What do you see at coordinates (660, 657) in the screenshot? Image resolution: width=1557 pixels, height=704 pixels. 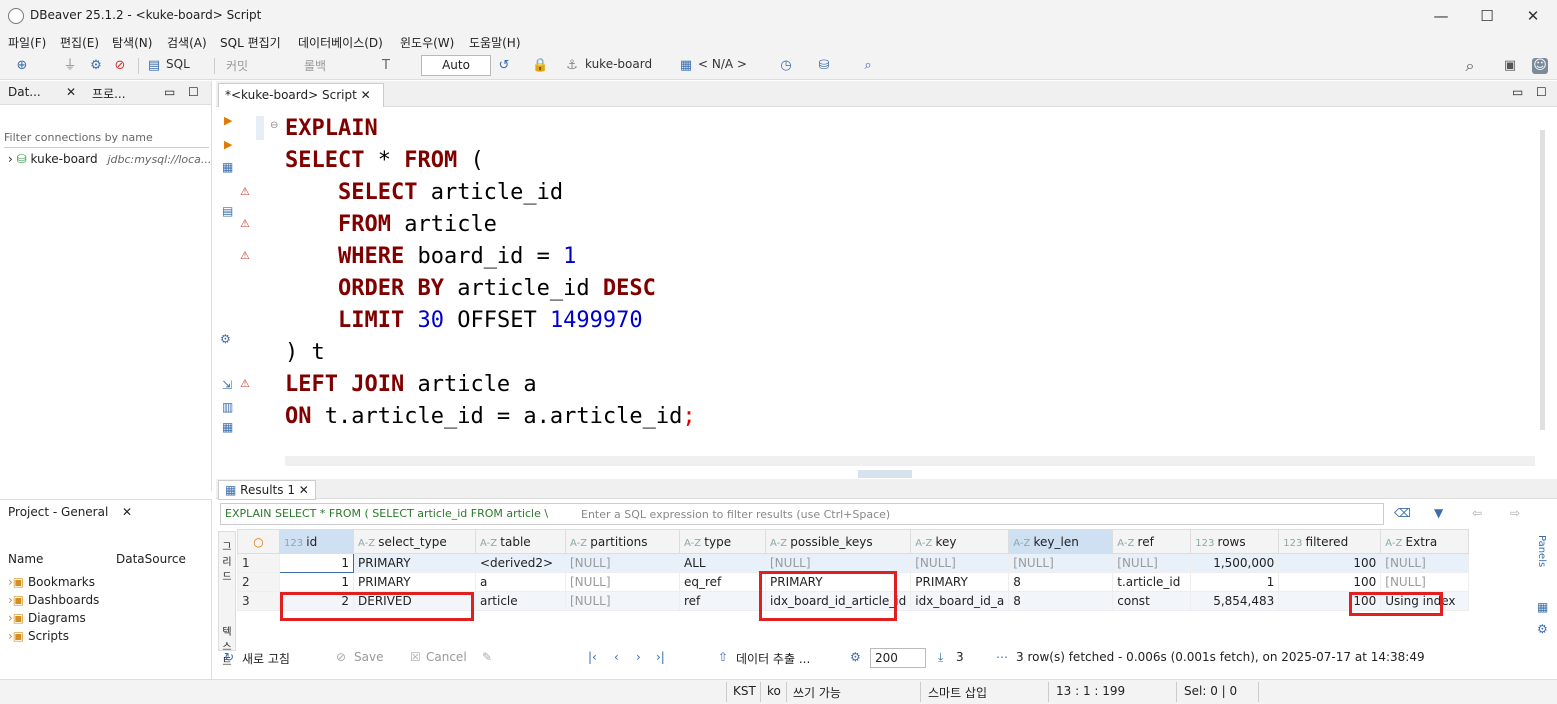 I see `last-page-icon: ›|` at bounding box center [660, 657].